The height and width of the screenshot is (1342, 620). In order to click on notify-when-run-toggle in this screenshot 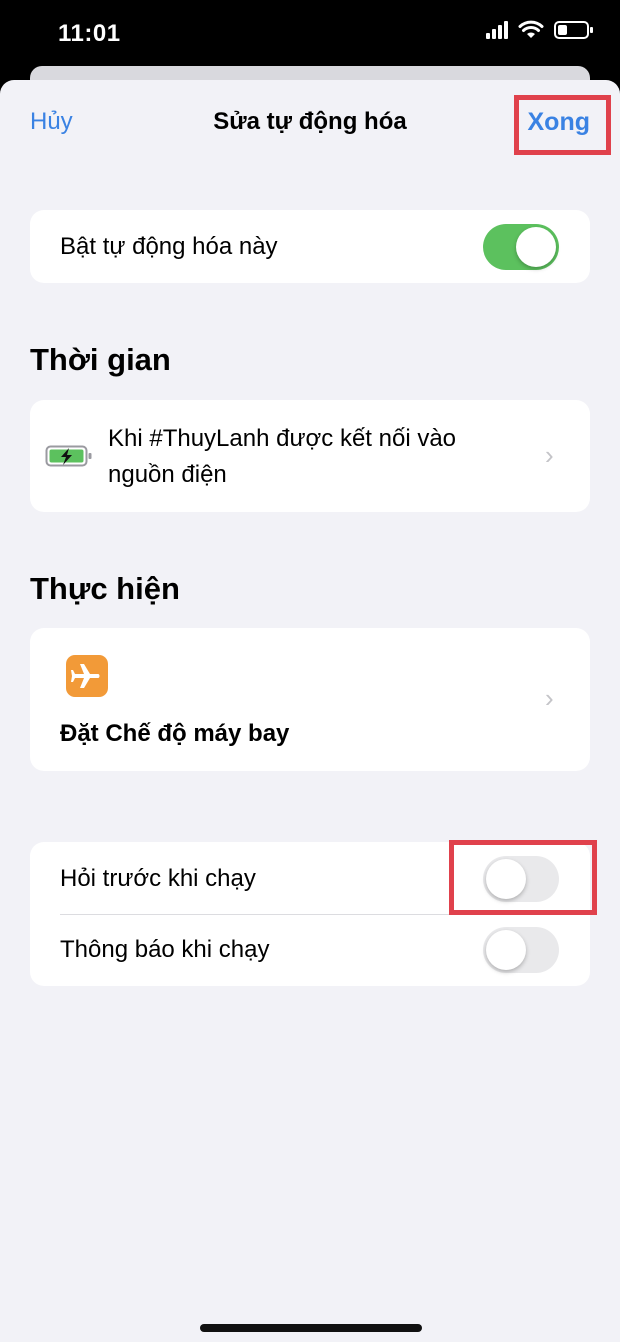, I will do `click(521, 950)`.